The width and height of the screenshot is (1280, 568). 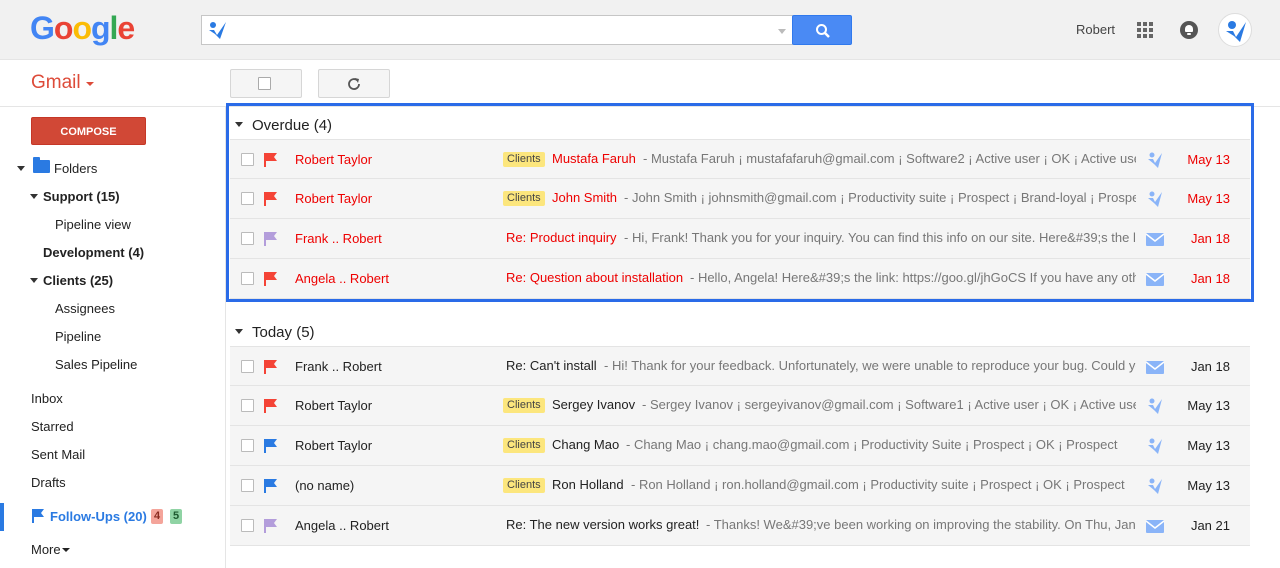 I want to click on sender-name: (no name), so click(x=325, y=485).